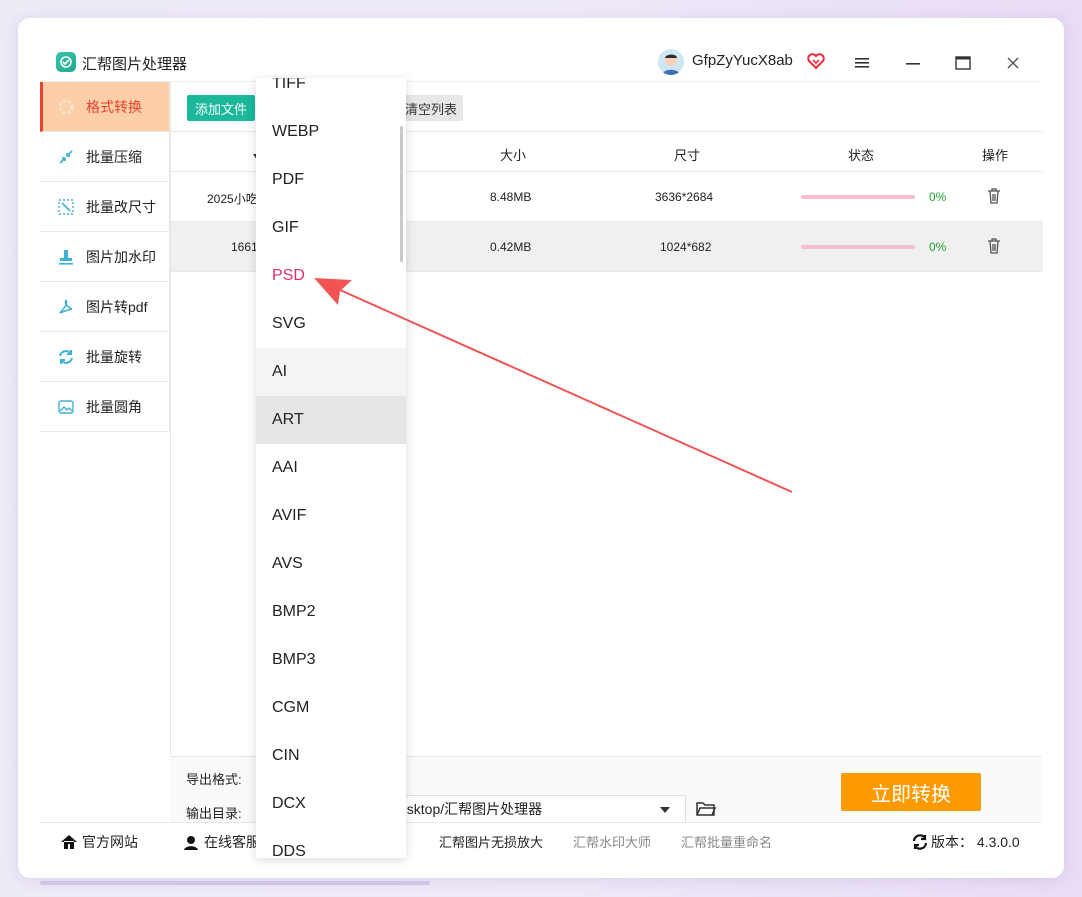 Image resolution: width=1082 pixels, height=897 pixels. I want to click on menu-icon, so click(862, 63).